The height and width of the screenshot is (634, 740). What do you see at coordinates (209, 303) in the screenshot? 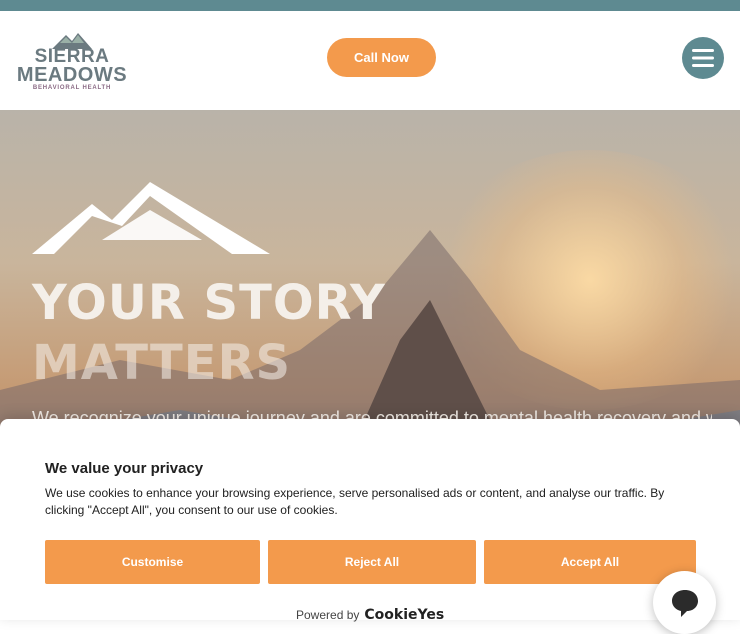
I see `hero-title-line1: YOUR STORY` at bounding box center [209, 303].